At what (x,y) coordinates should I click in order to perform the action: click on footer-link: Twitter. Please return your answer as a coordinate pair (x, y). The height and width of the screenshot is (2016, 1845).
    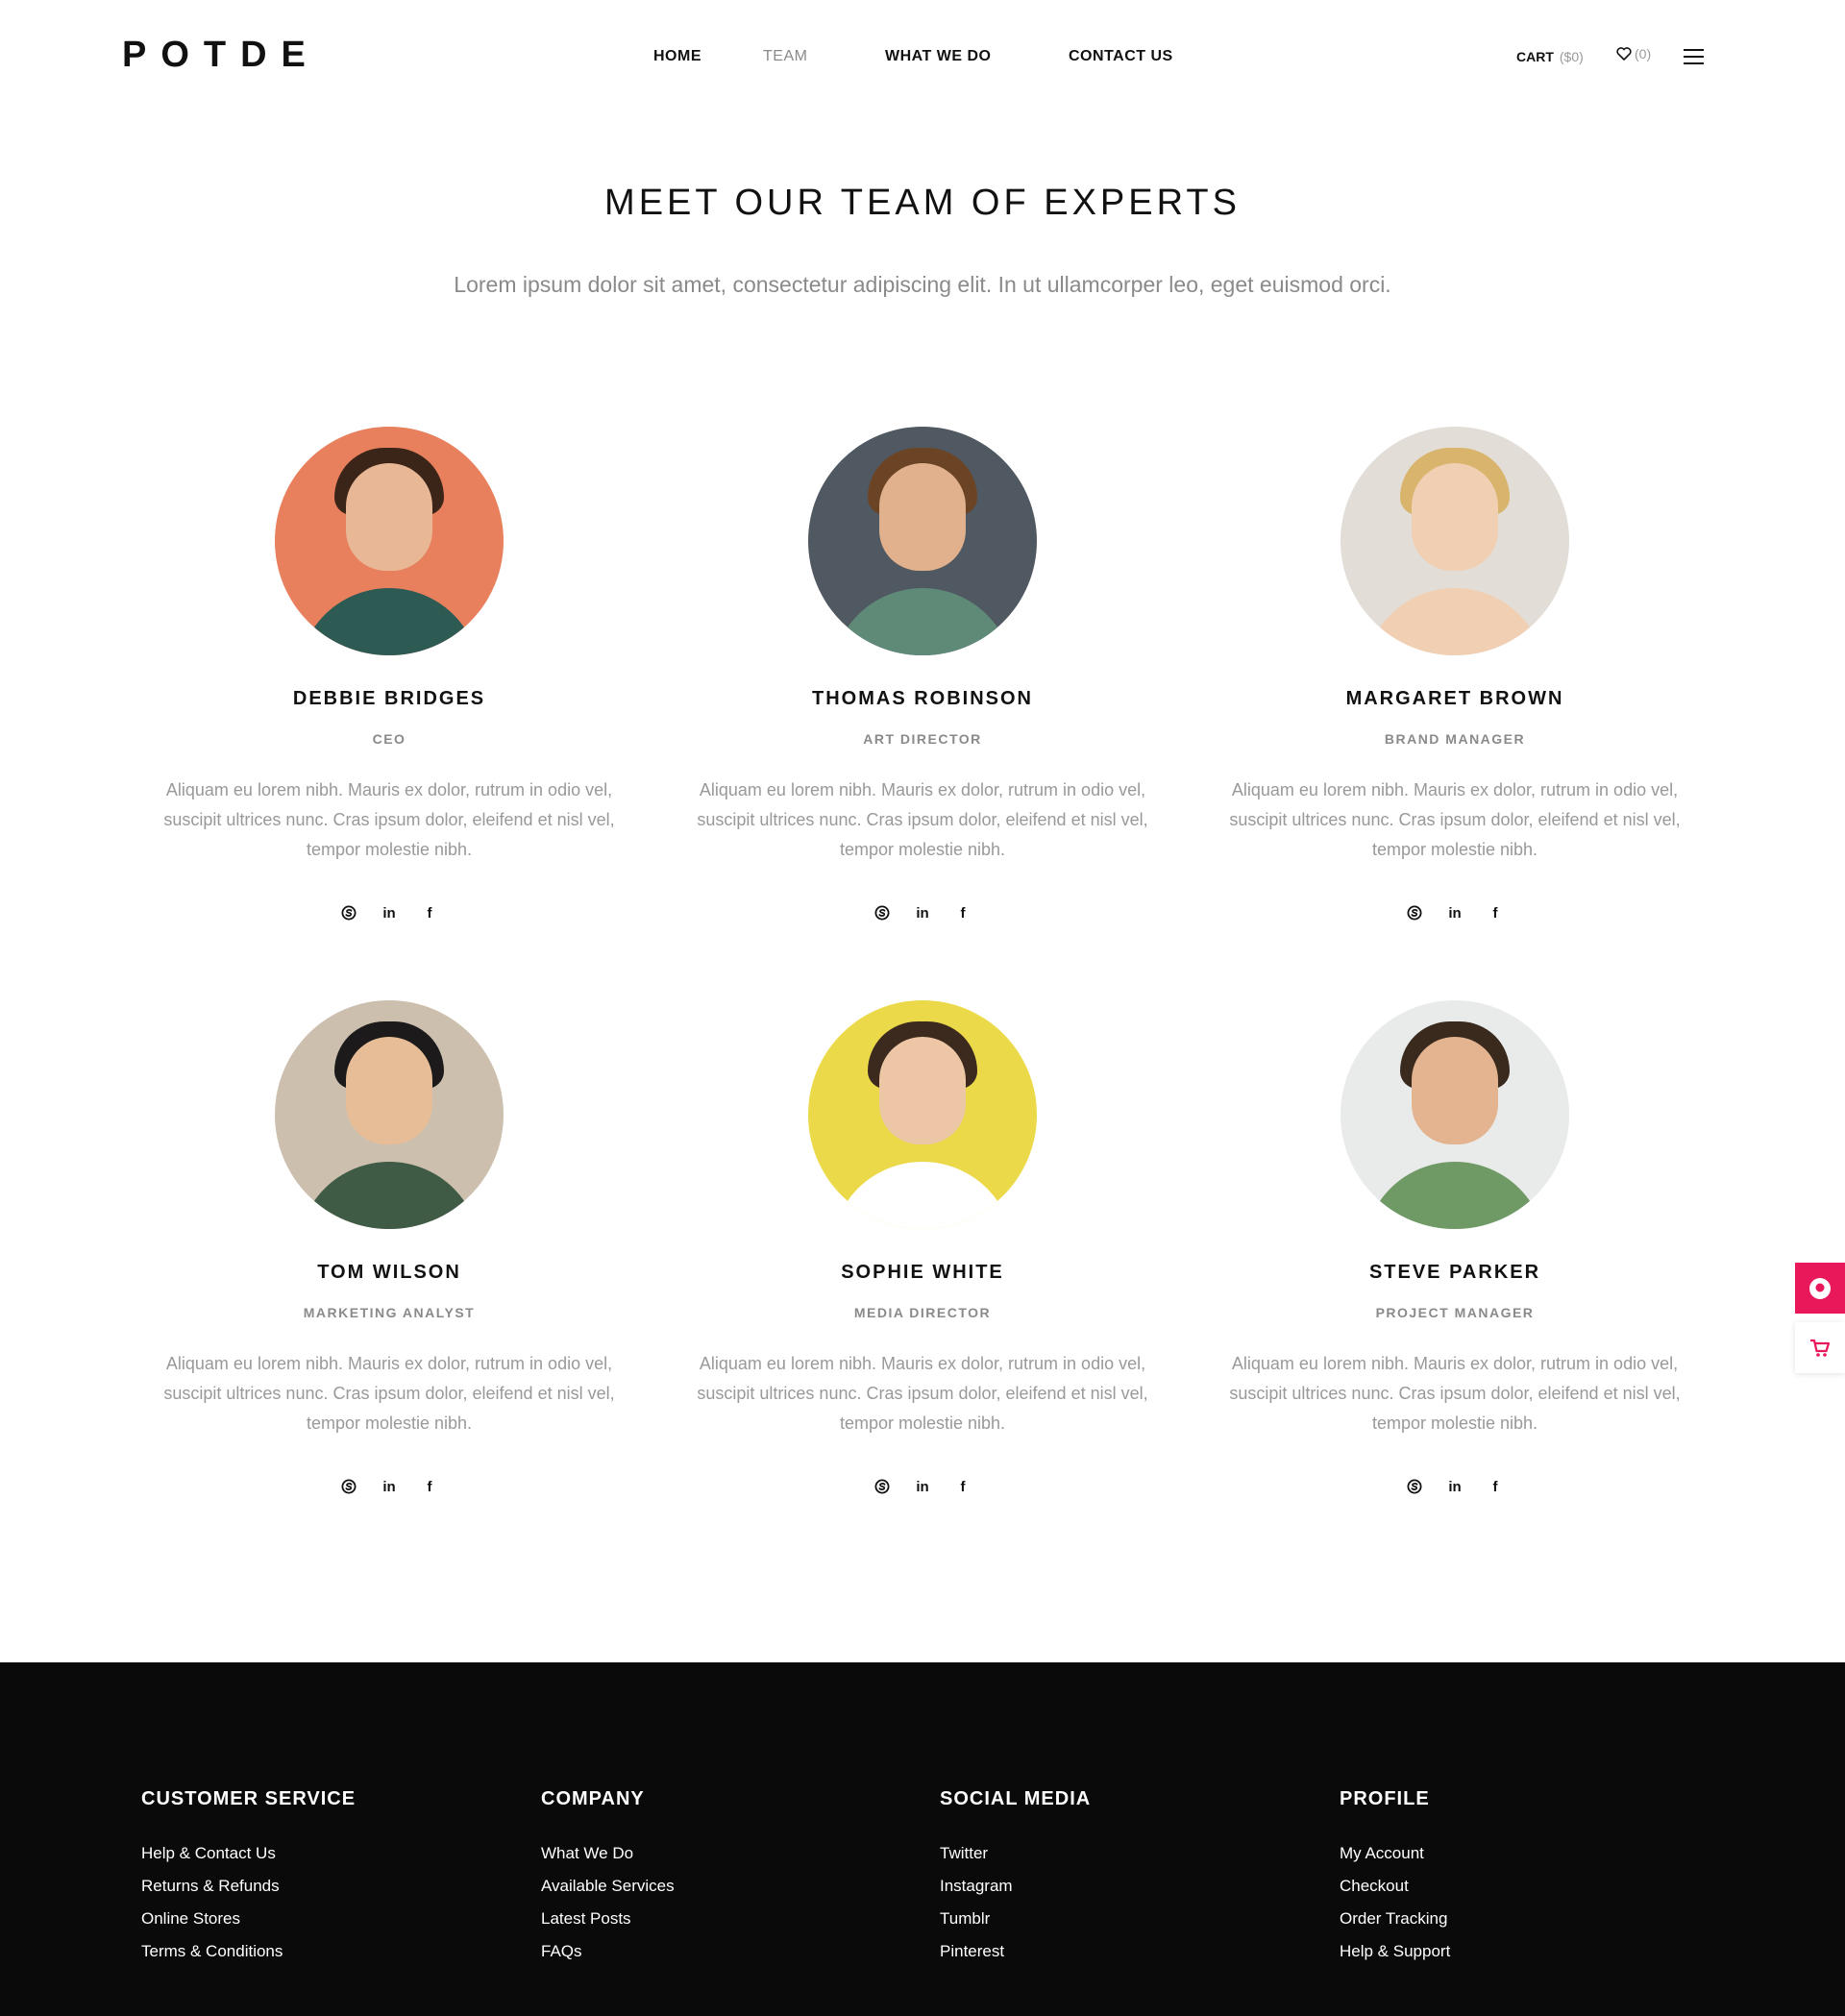
    Looking at the image, I should click on (1113, 1854).